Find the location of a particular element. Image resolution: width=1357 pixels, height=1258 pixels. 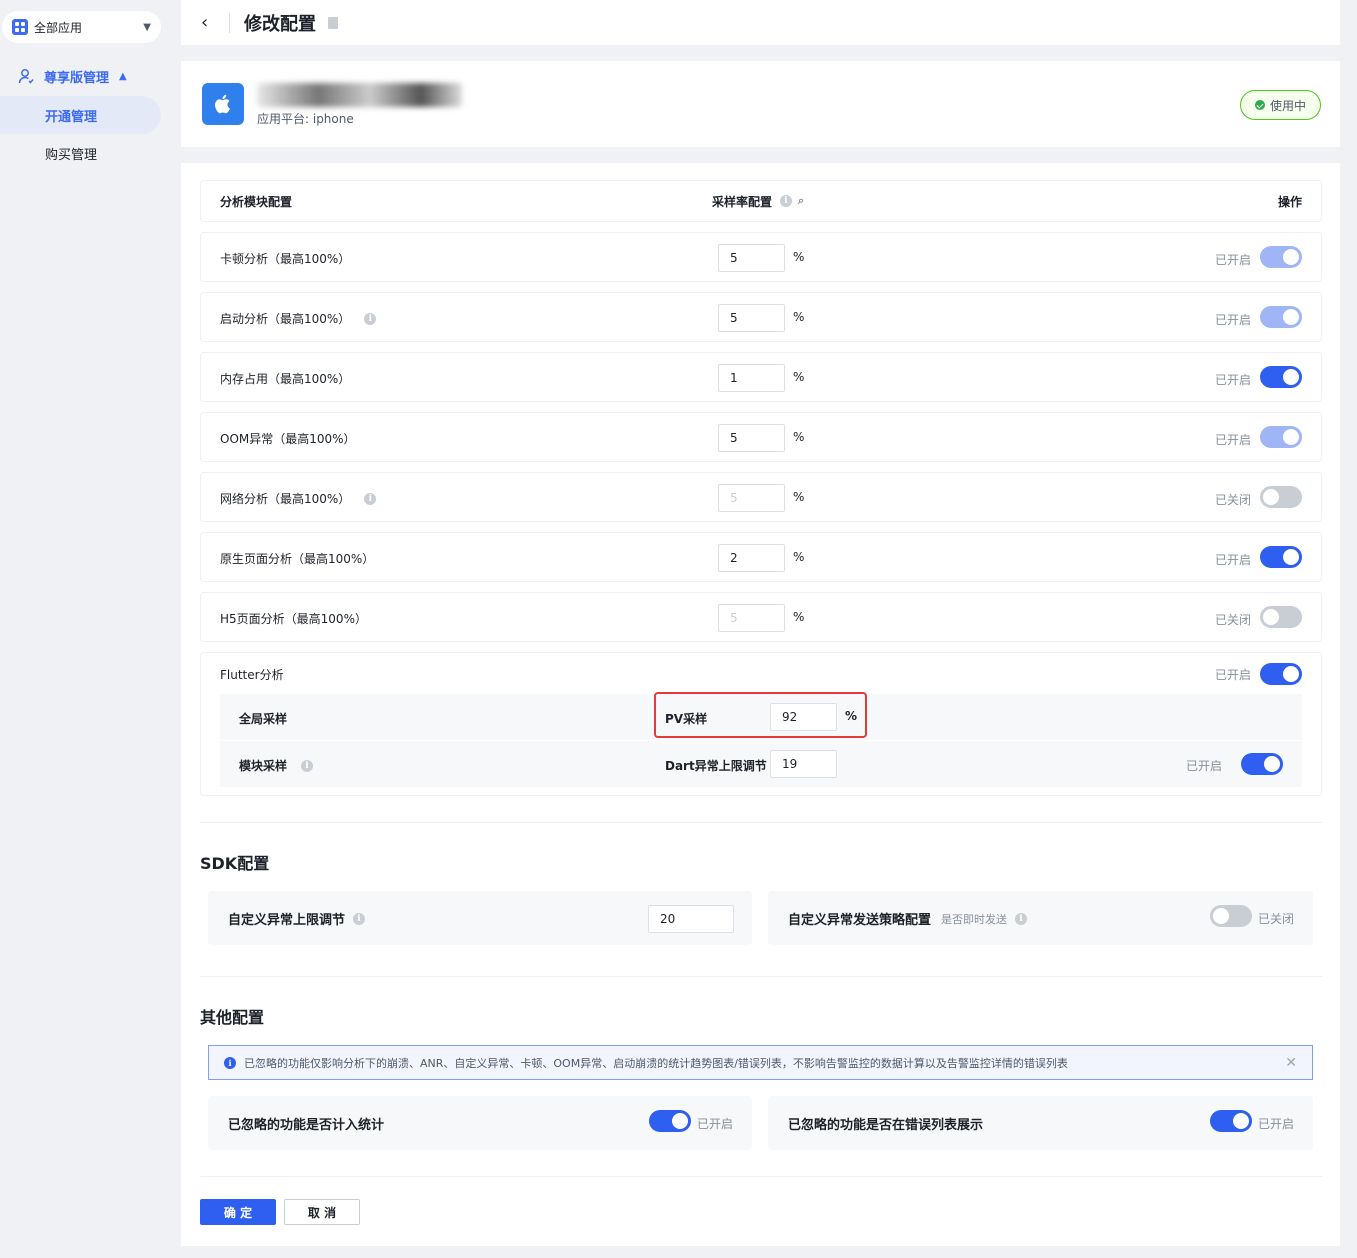

row-name: 原生页面分析（最高100%） is located at coordinates (297, 558).